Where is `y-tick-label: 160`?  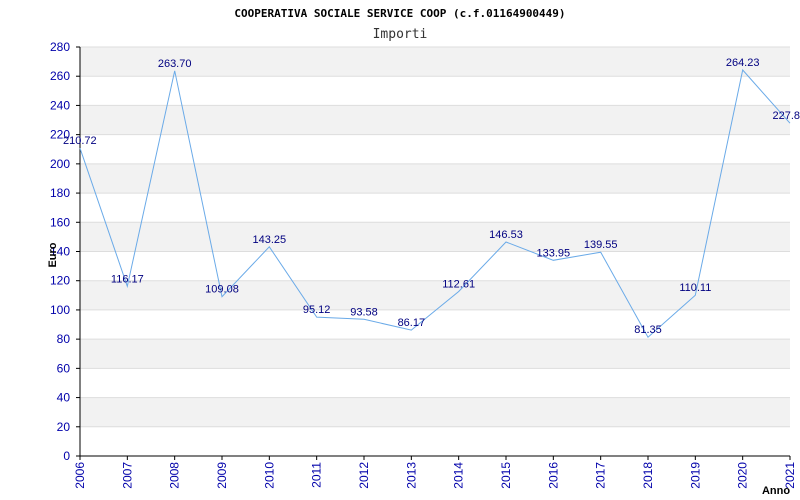
y-tick-label: 160 is located at coordinates (60, 222).